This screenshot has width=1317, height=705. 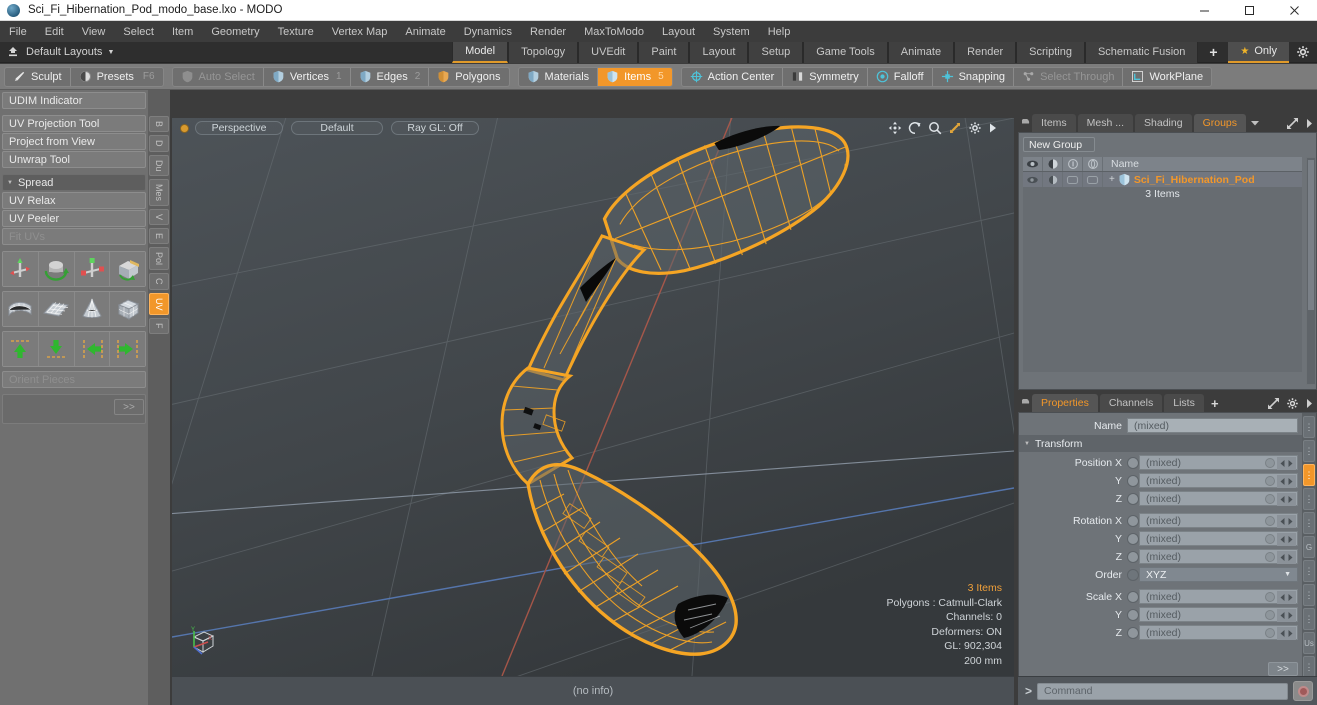 I want to click on scale-z-spinner, so click(x=1286, y=633).